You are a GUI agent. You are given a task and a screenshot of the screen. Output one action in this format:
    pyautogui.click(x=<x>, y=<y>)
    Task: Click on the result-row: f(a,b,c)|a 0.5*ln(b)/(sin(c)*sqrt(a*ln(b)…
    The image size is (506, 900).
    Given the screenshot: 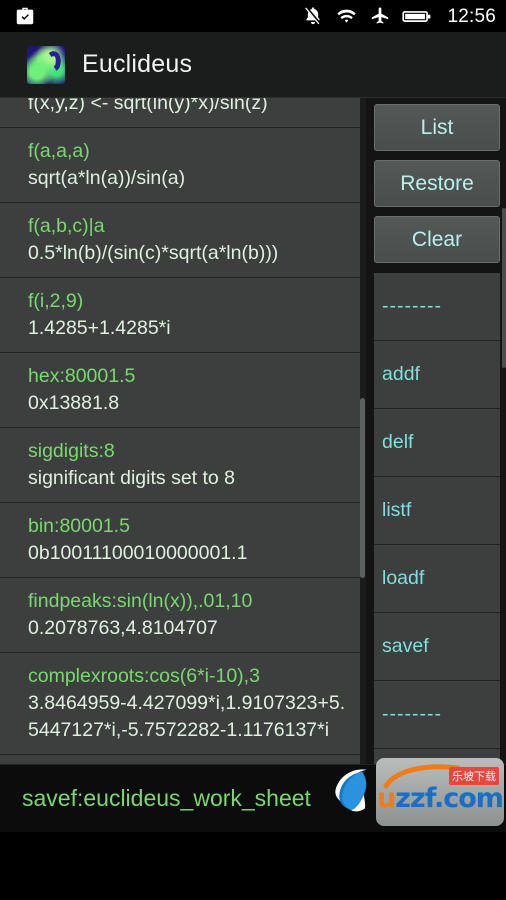 What is the action you would take?
    pyautogui.click(x=180, y=240)
    